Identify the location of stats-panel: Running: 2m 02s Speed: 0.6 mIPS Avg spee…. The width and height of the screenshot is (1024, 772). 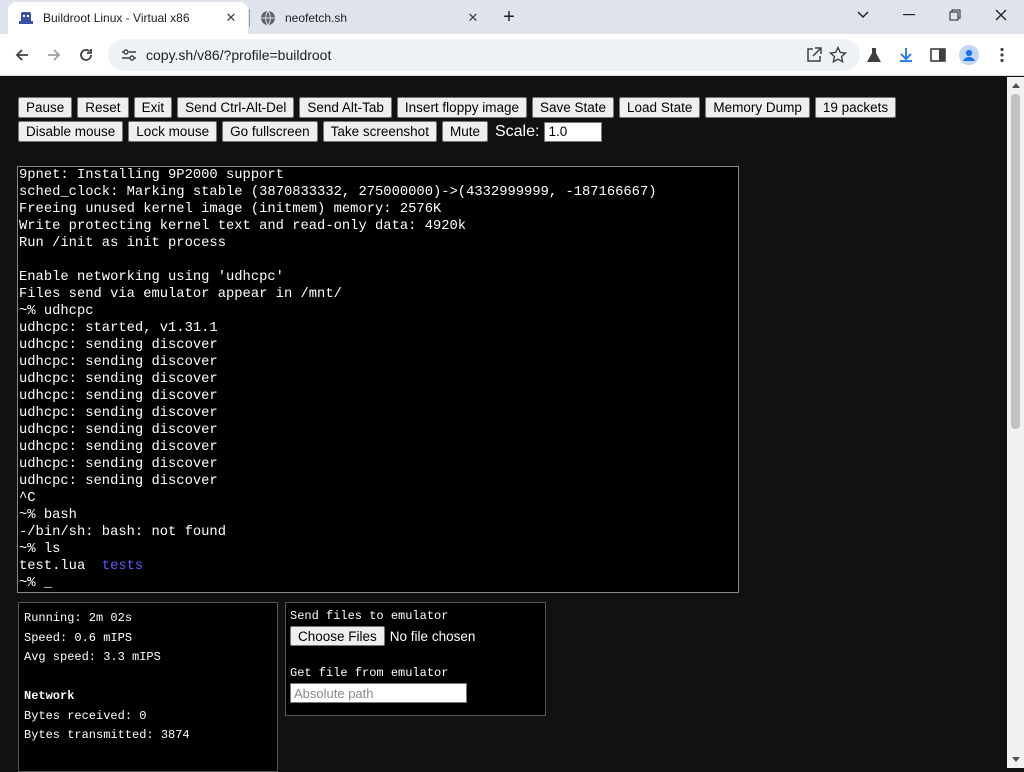
(148, 687).